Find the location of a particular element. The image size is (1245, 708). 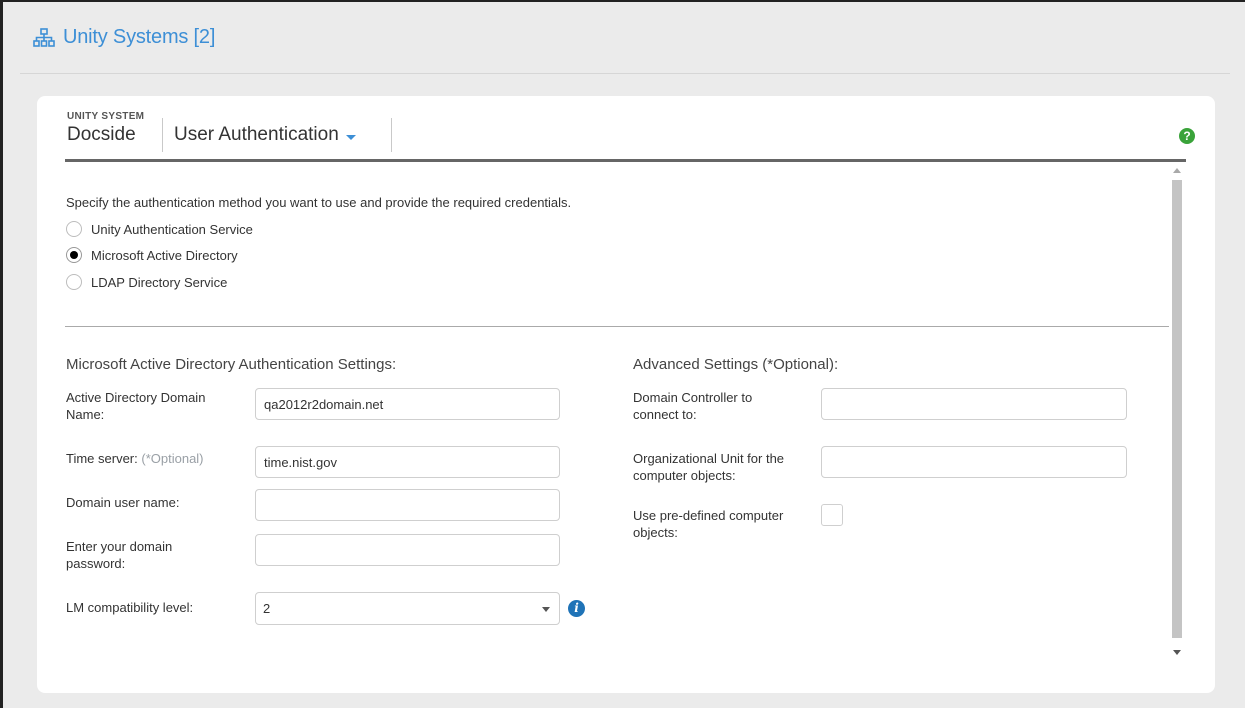

section-dropdown-label: User Authentication is located at coordinates (256, 134).